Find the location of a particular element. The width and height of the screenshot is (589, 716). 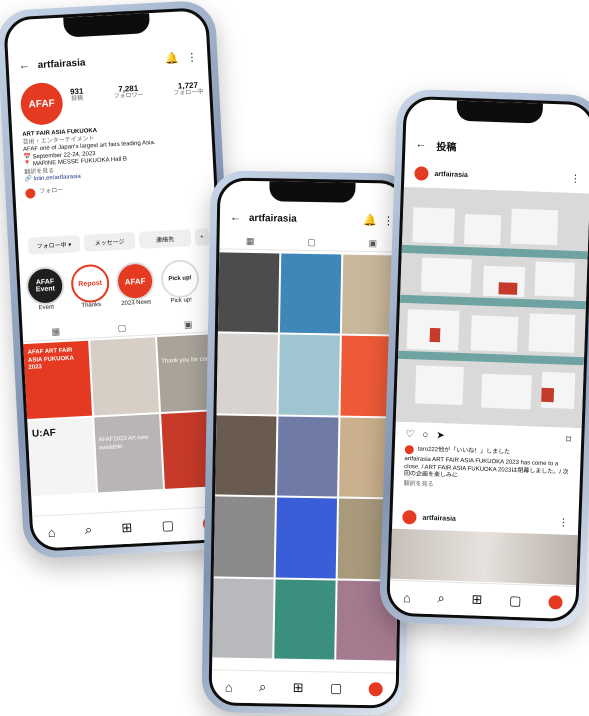

middle-tabs: ▦ ▢ ▣ is located at coordinates (311, 242).